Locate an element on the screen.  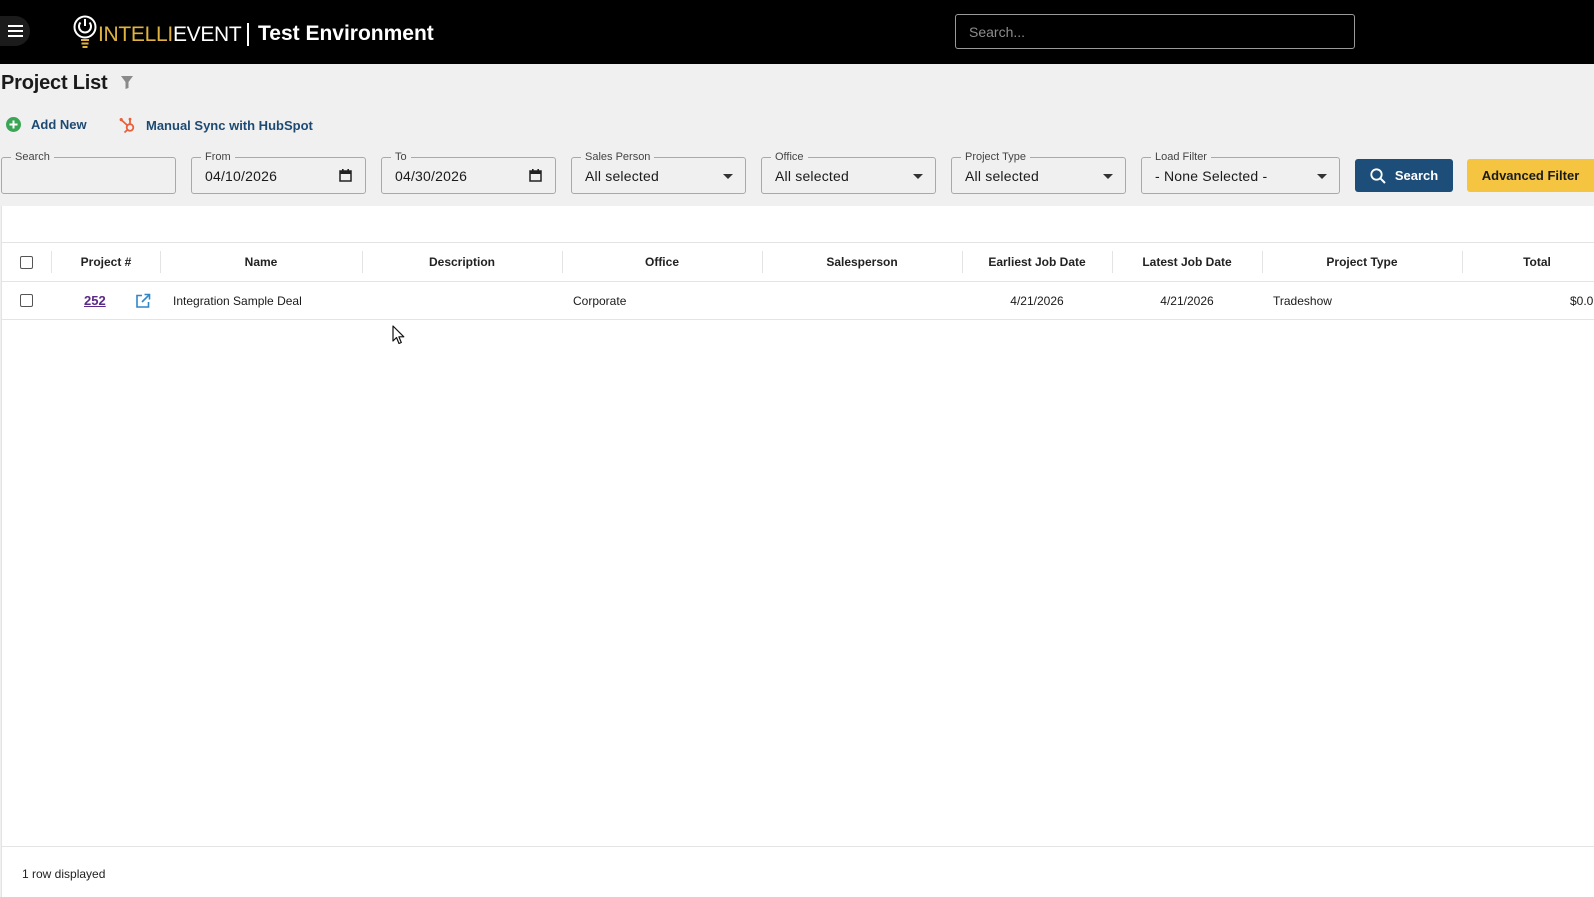
row-checkbox is located at coordinates (26, 300).